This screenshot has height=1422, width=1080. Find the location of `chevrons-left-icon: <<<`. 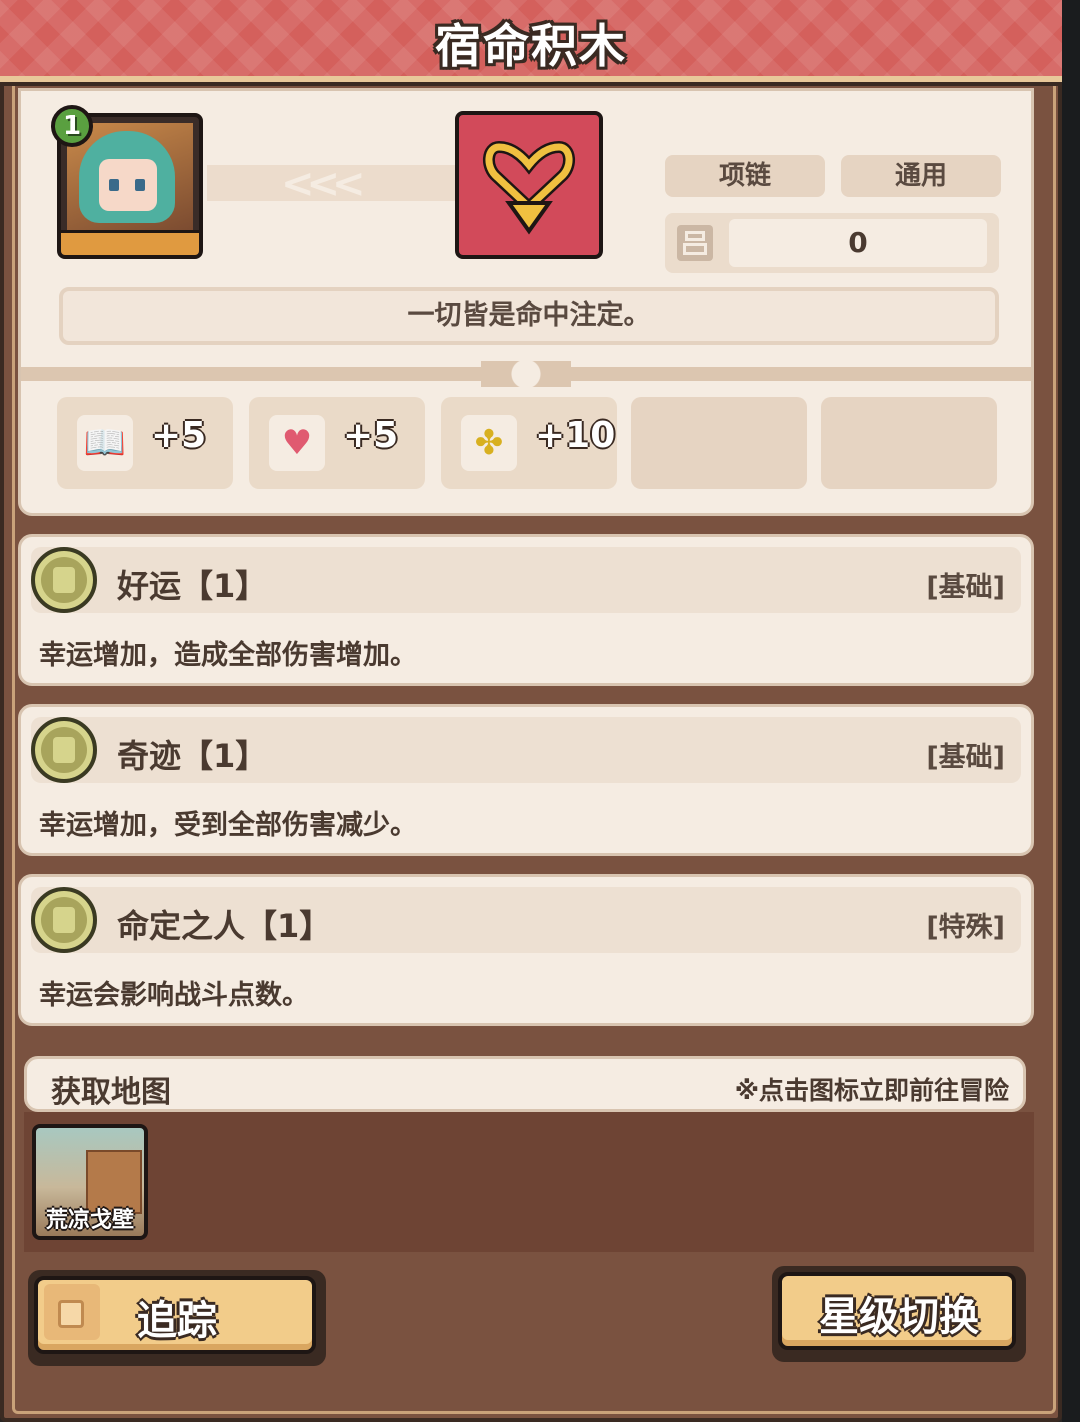

chevrons-left-icon: <<< is located at coordinates (323, 184).